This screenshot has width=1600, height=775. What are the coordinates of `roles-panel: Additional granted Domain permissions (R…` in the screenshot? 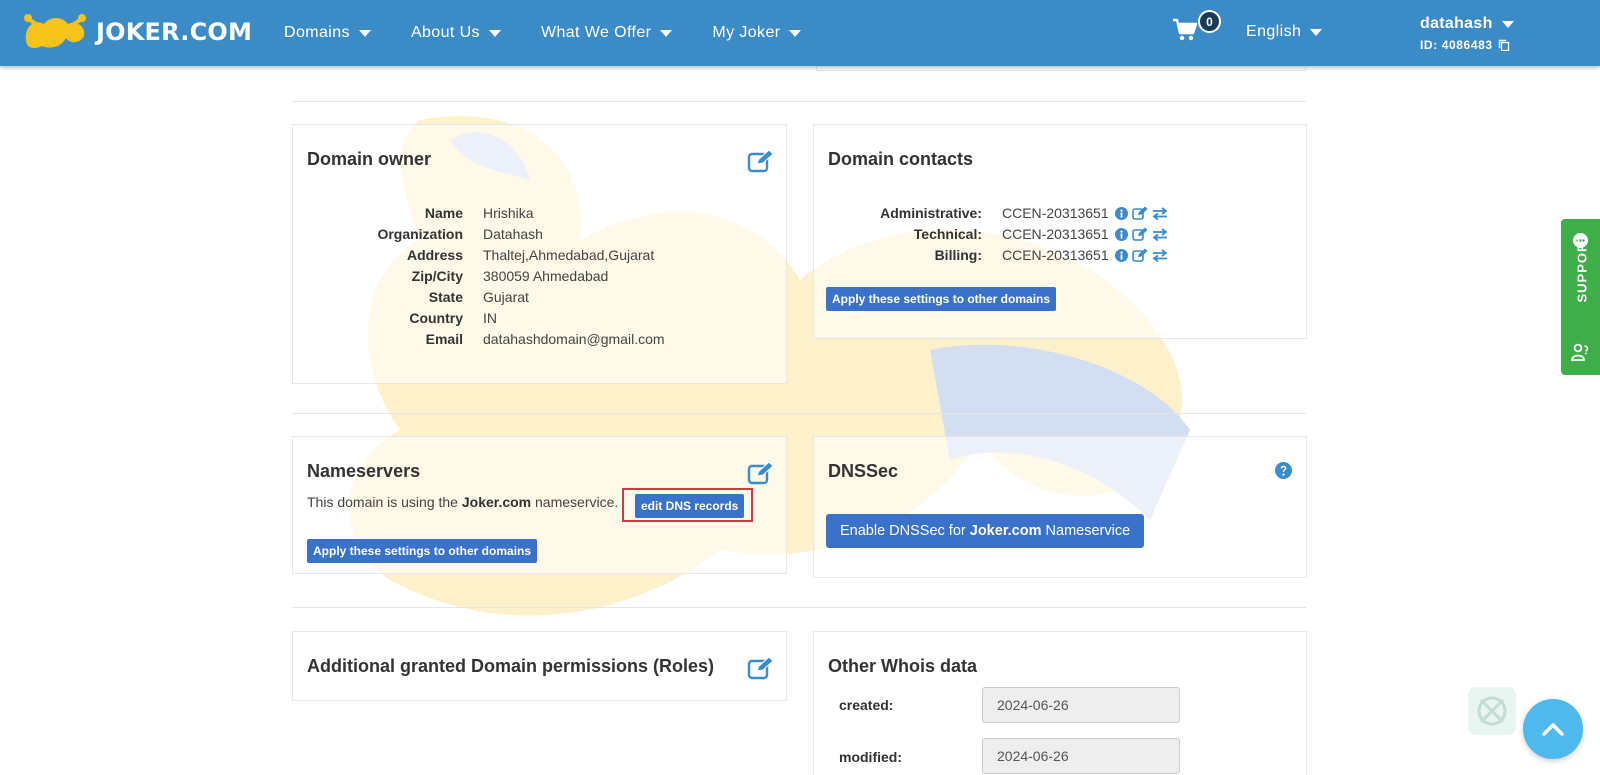 It's located at (539, 666).